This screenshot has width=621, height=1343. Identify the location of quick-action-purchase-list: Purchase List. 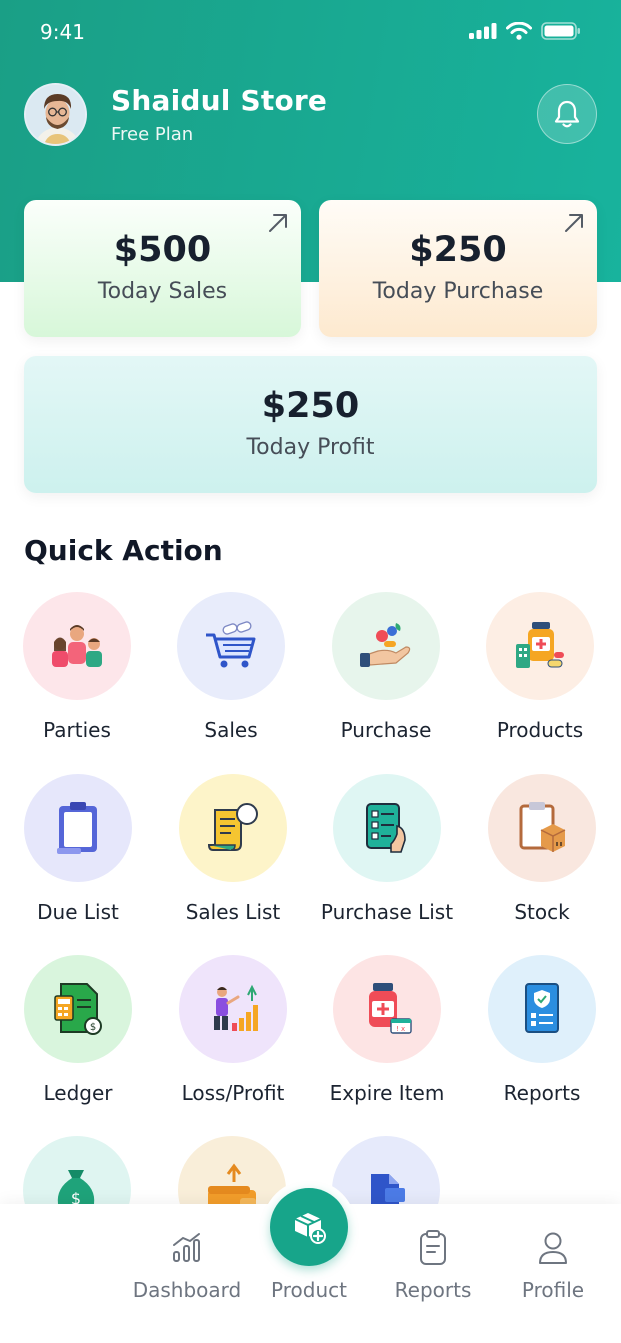
(387, 849).